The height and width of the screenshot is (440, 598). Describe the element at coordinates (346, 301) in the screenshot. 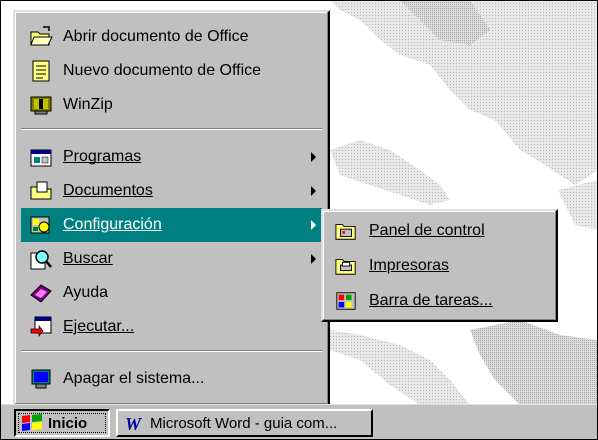

I see `taskbar-icon` at that location.